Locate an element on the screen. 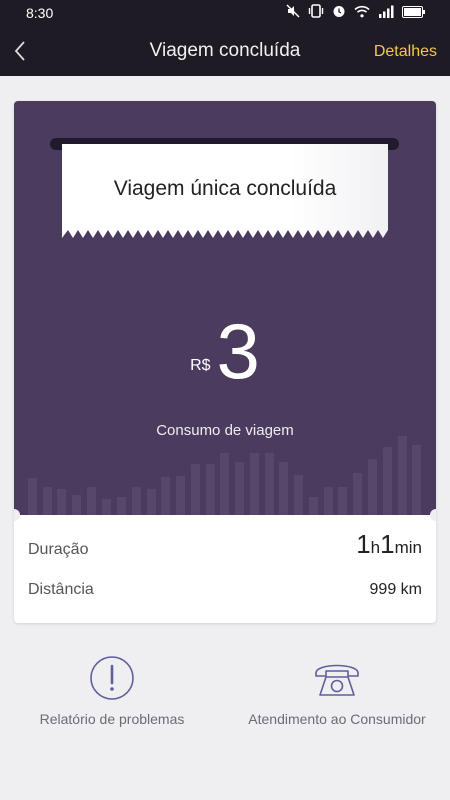  amount-value: 3 is located at coordinates (238, 351).